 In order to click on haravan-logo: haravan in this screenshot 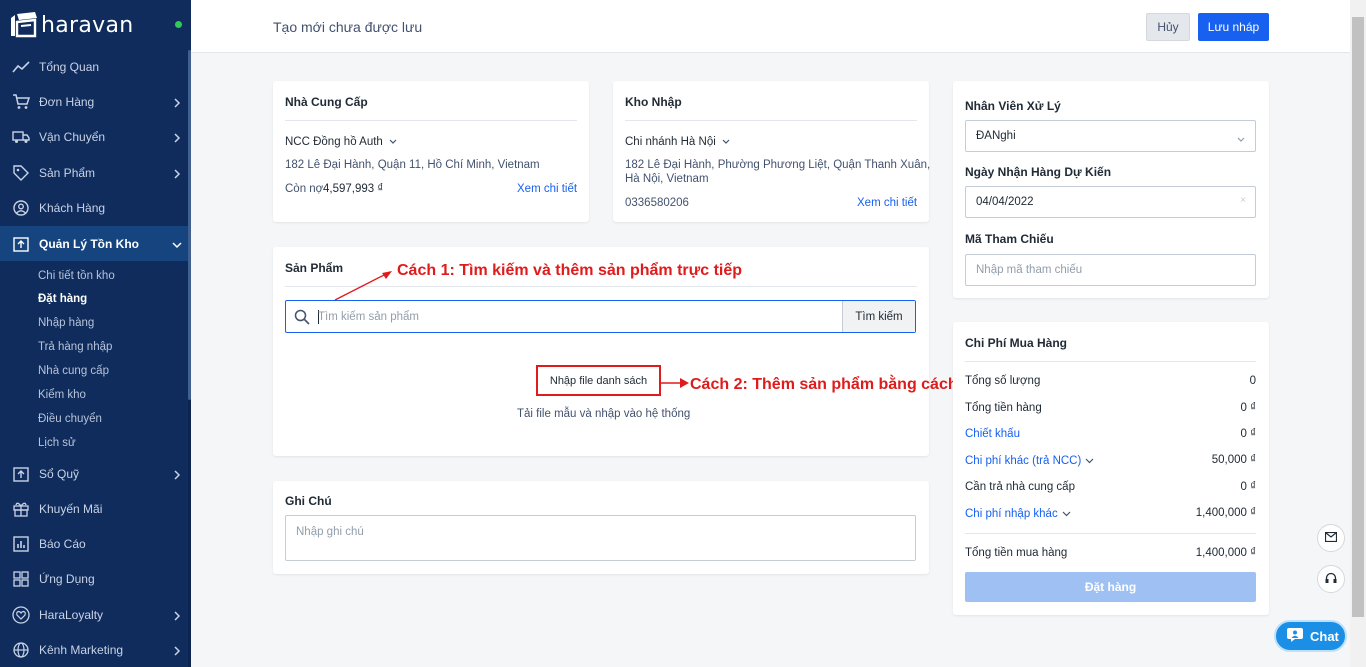, I will do `click(71, 25)`.